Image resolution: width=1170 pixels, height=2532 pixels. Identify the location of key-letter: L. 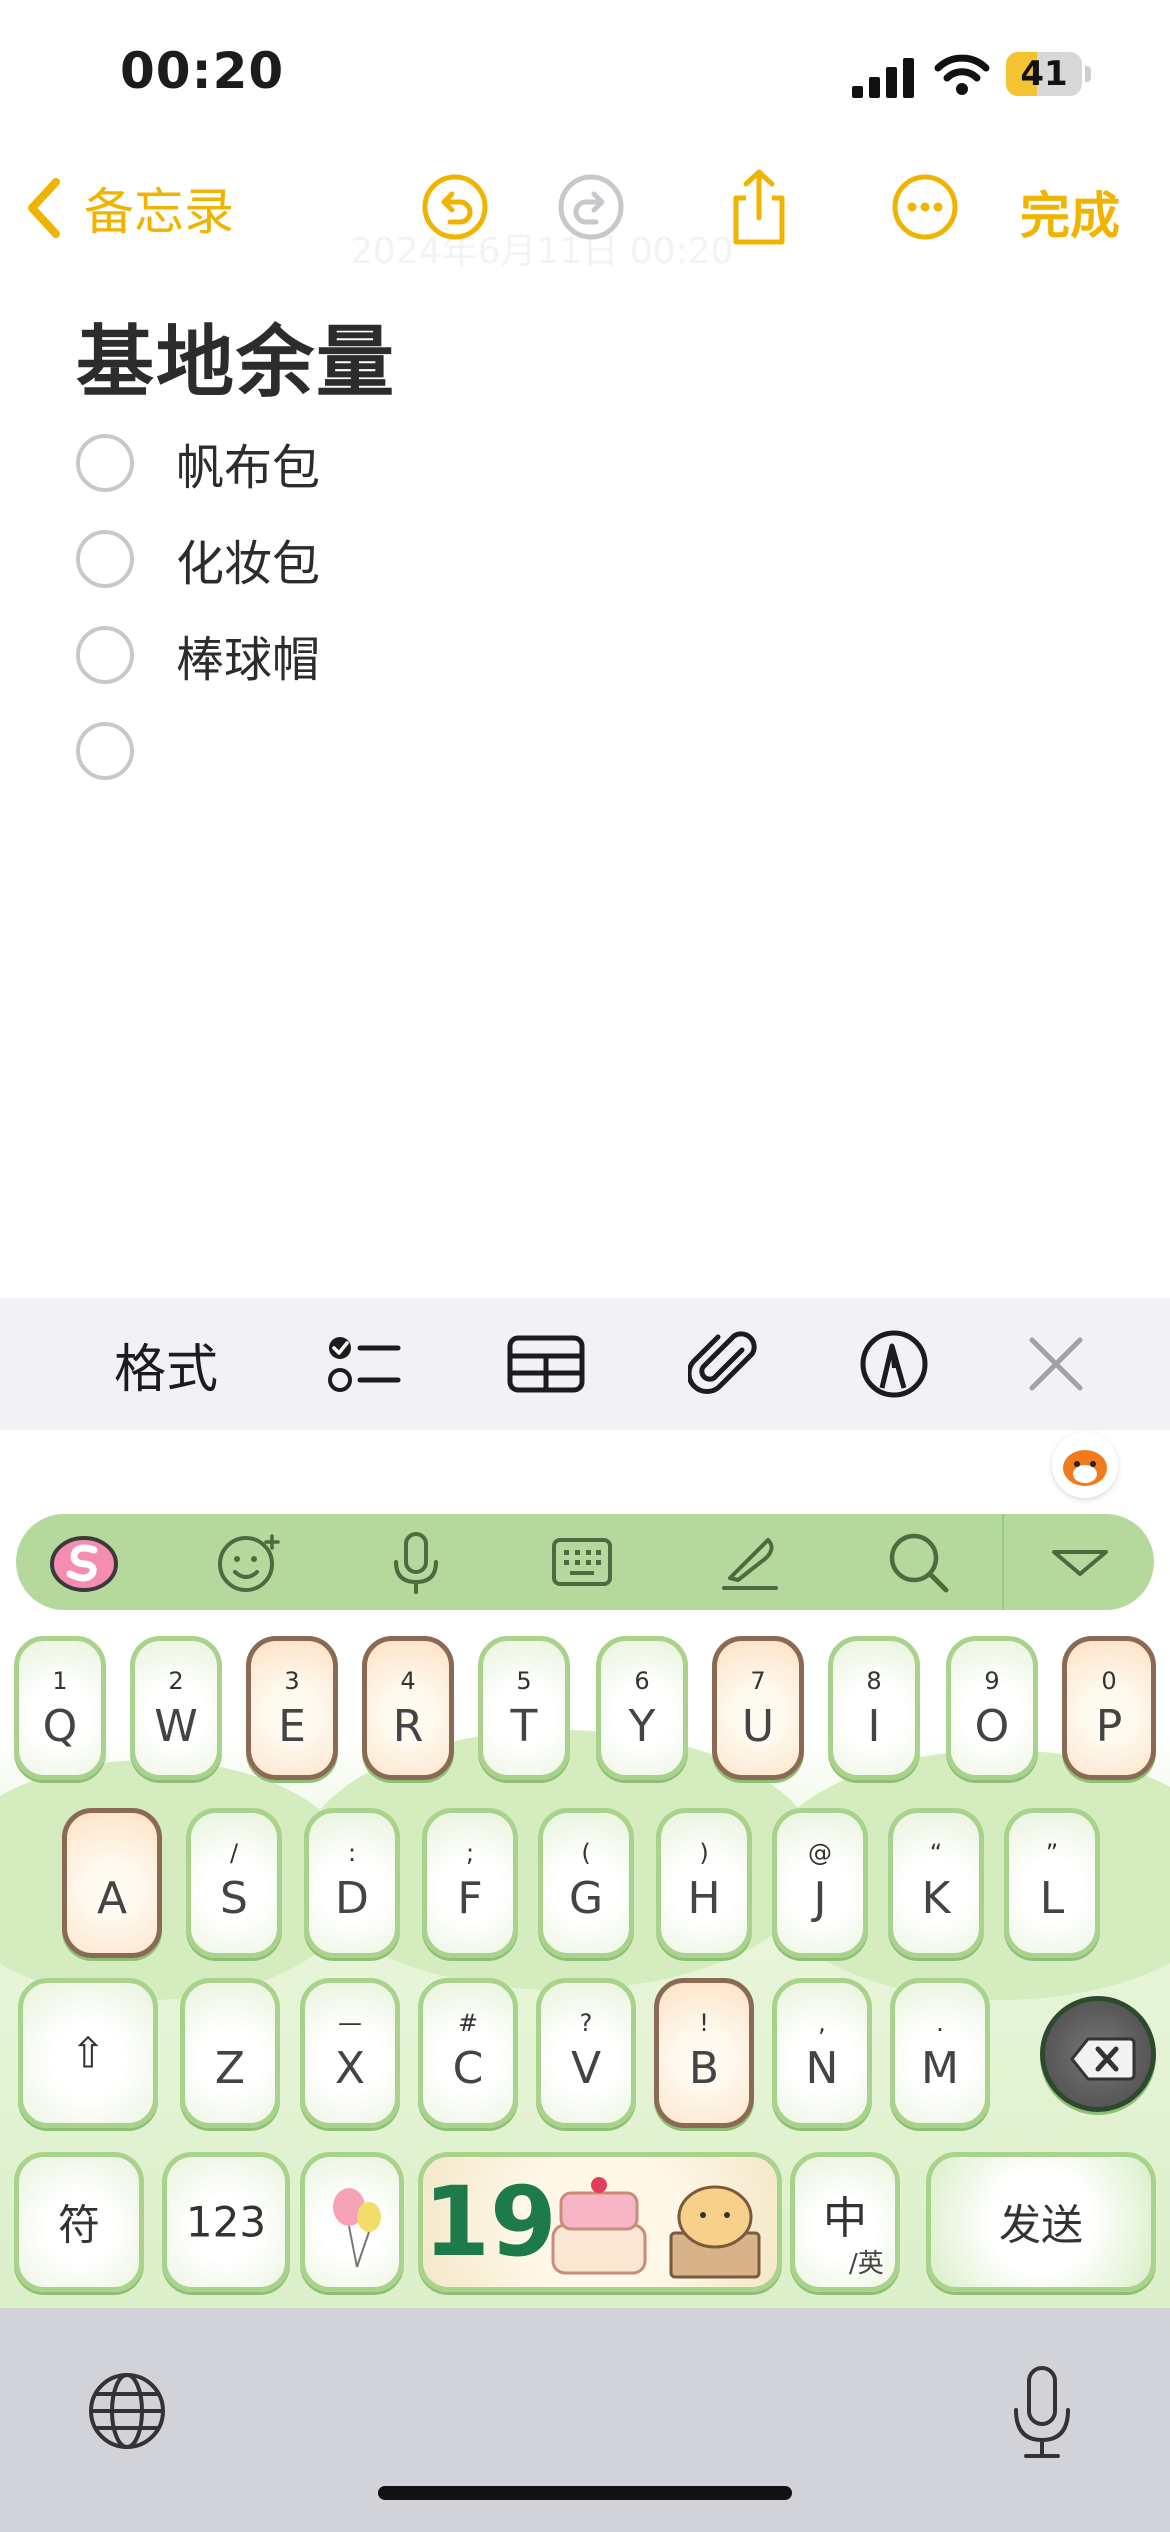
(1052, 1898).